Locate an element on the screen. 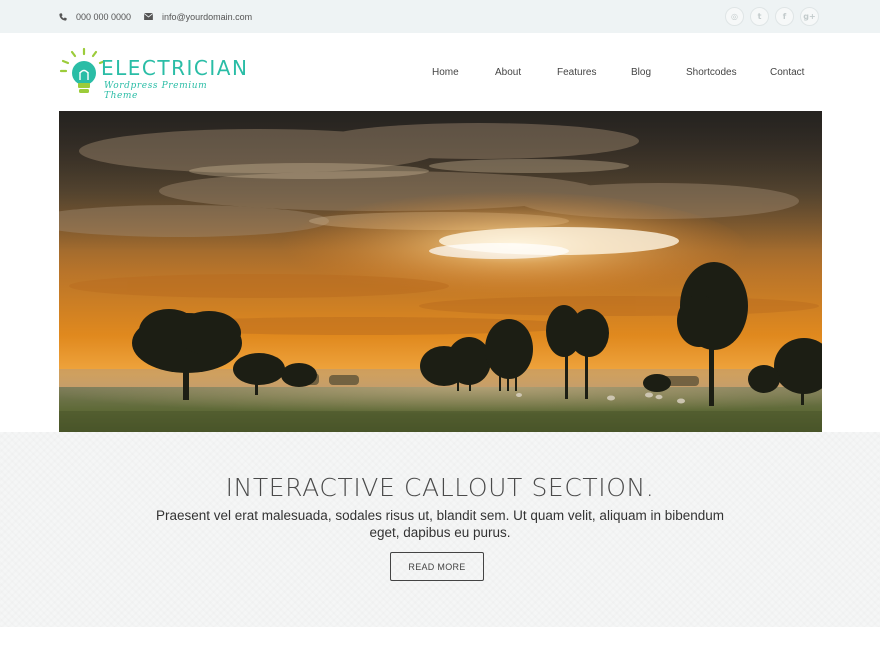  nav-blog: Blog is located at coordinates (641, 72).